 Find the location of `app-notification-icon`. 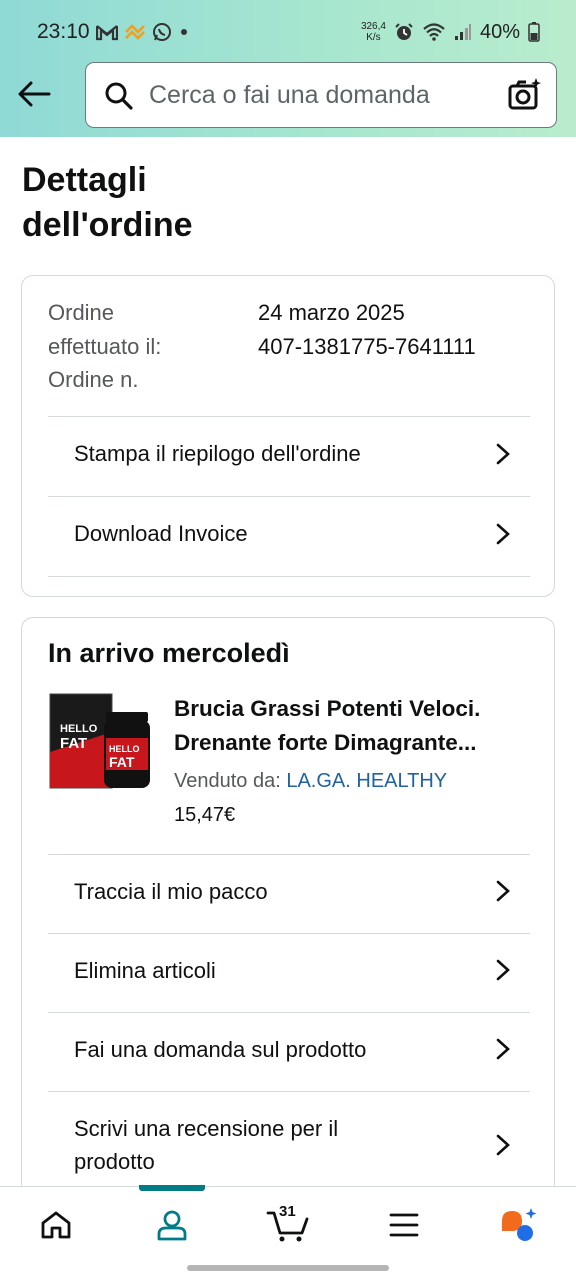

app-notification-icon is located at coordinates (135, 32).